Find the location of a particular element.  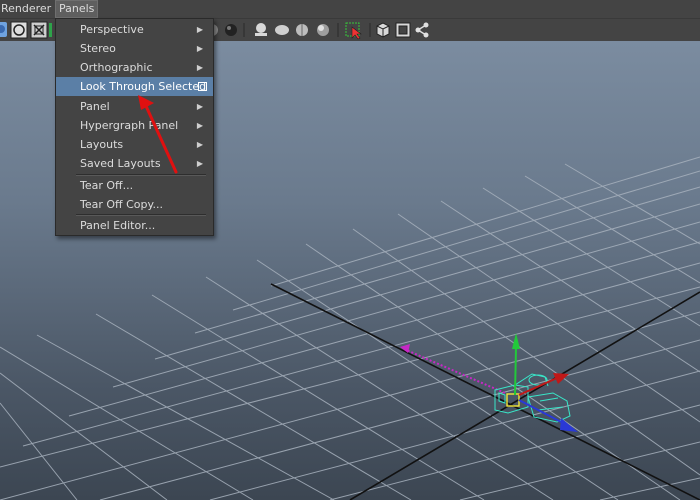

ao-icon is located at coordinates (282, 30).